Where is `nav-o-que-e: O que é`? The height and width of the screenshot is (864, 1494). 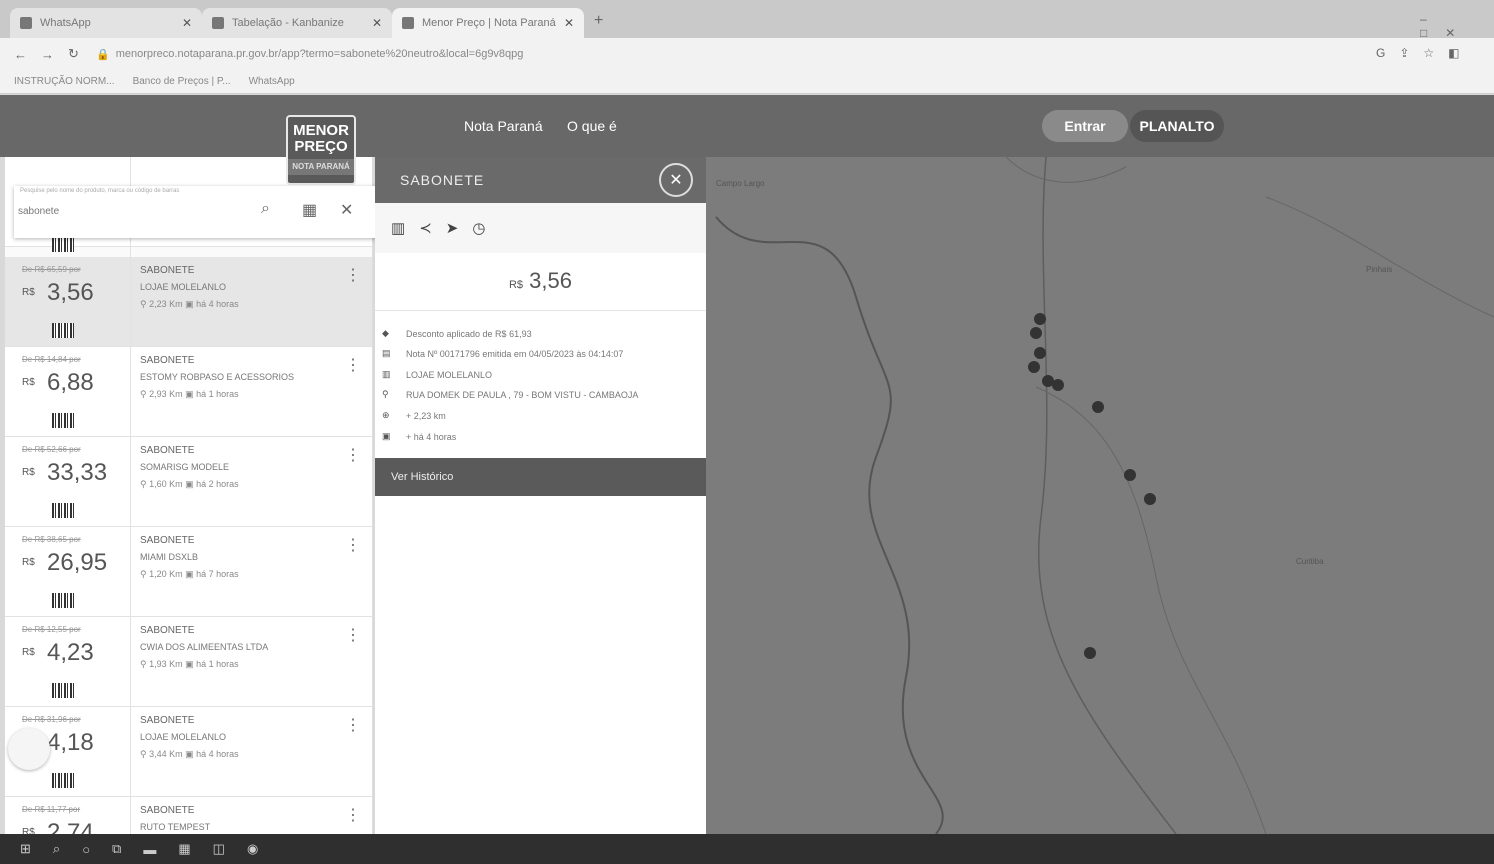
nav-o-que-e: O que é is located at coordinates (592, 126).